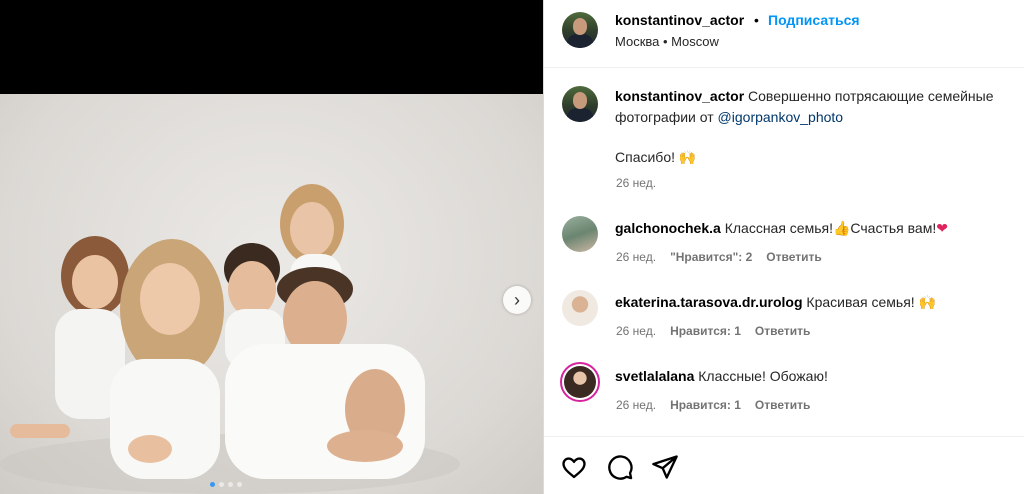 This screenshot has width=1024, height=494. I want to click on comment-meta: 26 нед. "Нравится": 2 Ответить, so click(719, 257).